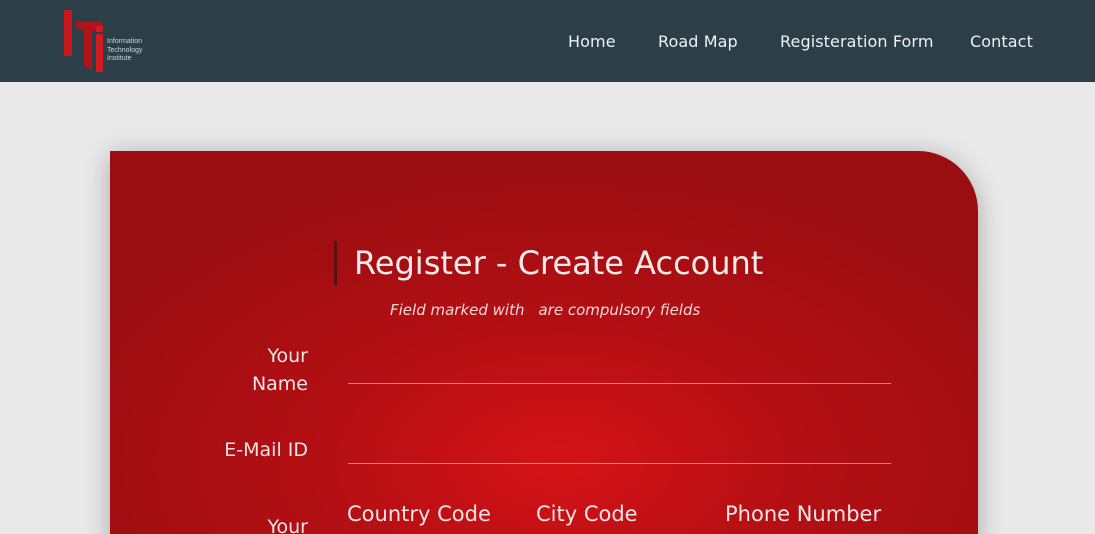  I want to click on email-input, so click(619, 449).